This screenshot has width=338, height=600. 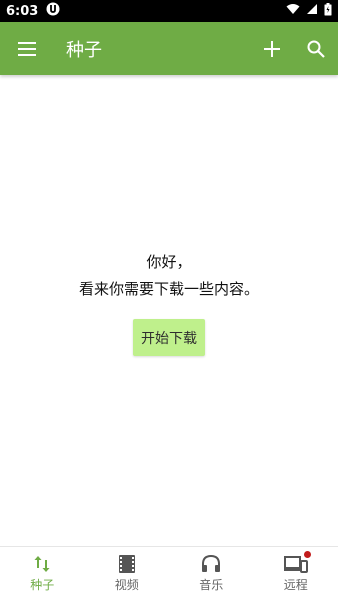 I want to click on hamburger-menu-icon, so click(x=27, y=48).